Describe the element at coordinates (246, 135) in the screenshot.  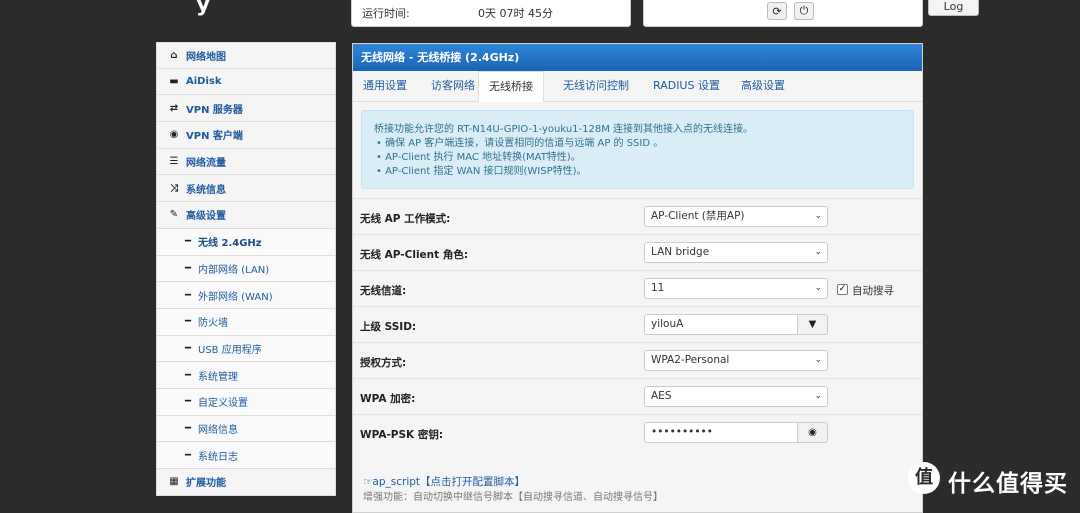
I see `sidebar-item: ◉ VPN 客户端` at that location.